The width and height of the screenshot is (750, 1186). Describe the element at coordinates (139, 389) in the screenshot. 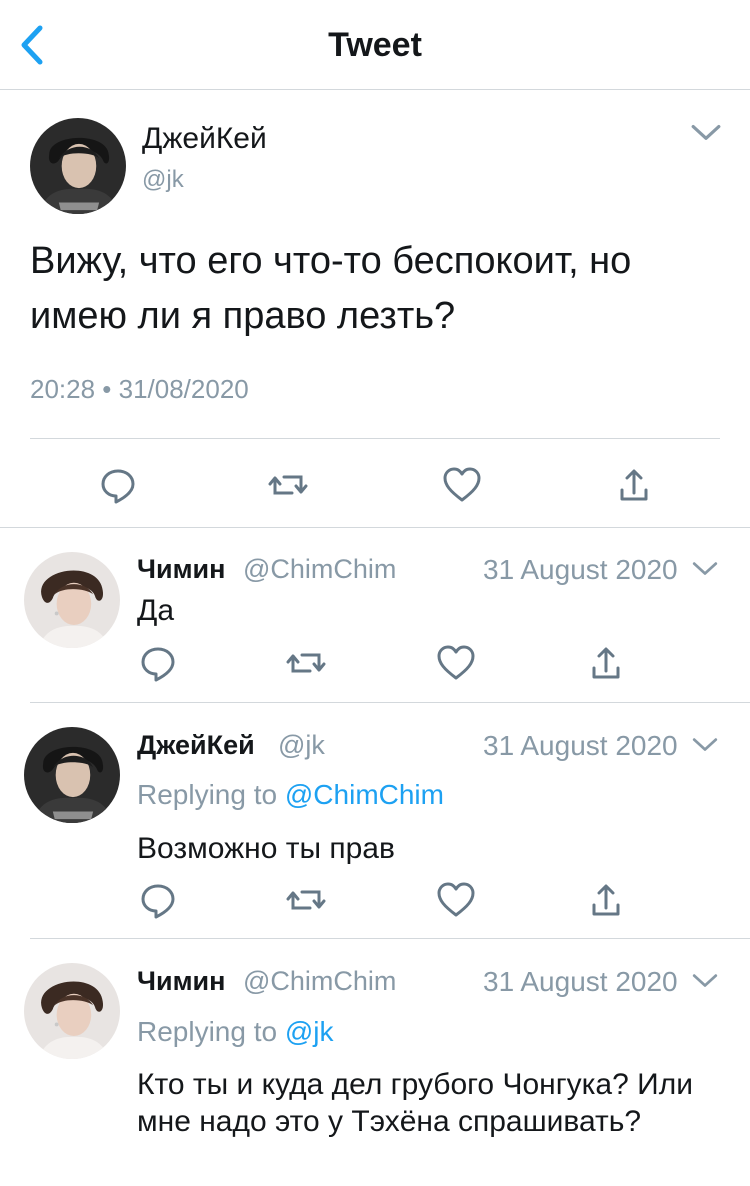

I see `tweet-timestamp: 20:28 • 31/08/2020` at that location.